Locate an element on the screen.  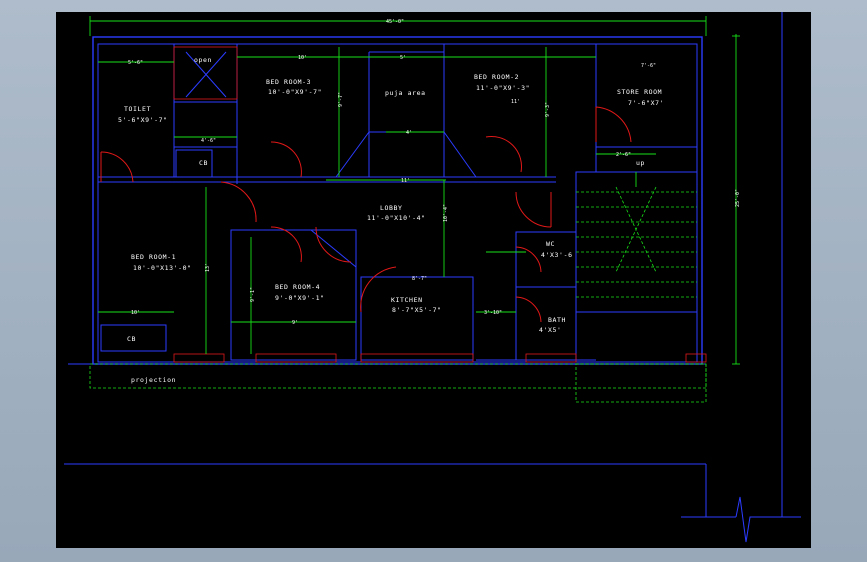
label-cb-upper: CB is located at coordinates (203, 163).